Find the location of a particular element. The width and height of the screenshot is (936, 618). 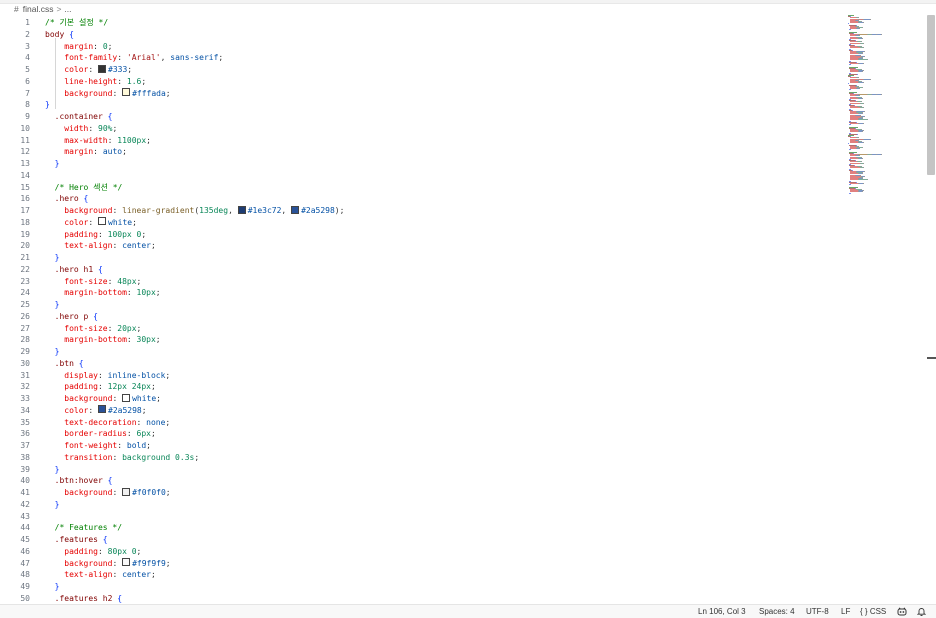

code-line: width: 90%; is located at coordinates (81, 129).